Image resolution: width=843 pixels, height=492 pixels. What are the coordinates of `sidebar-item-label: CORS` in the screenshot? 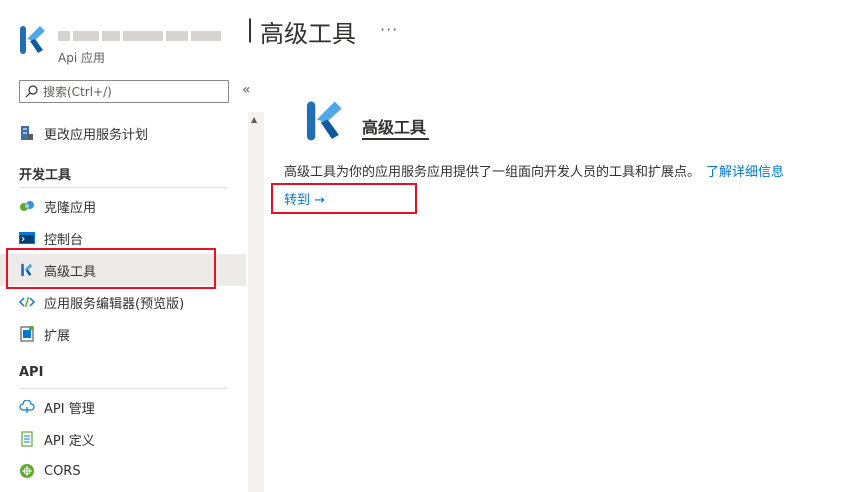 It's located at (62, 471).